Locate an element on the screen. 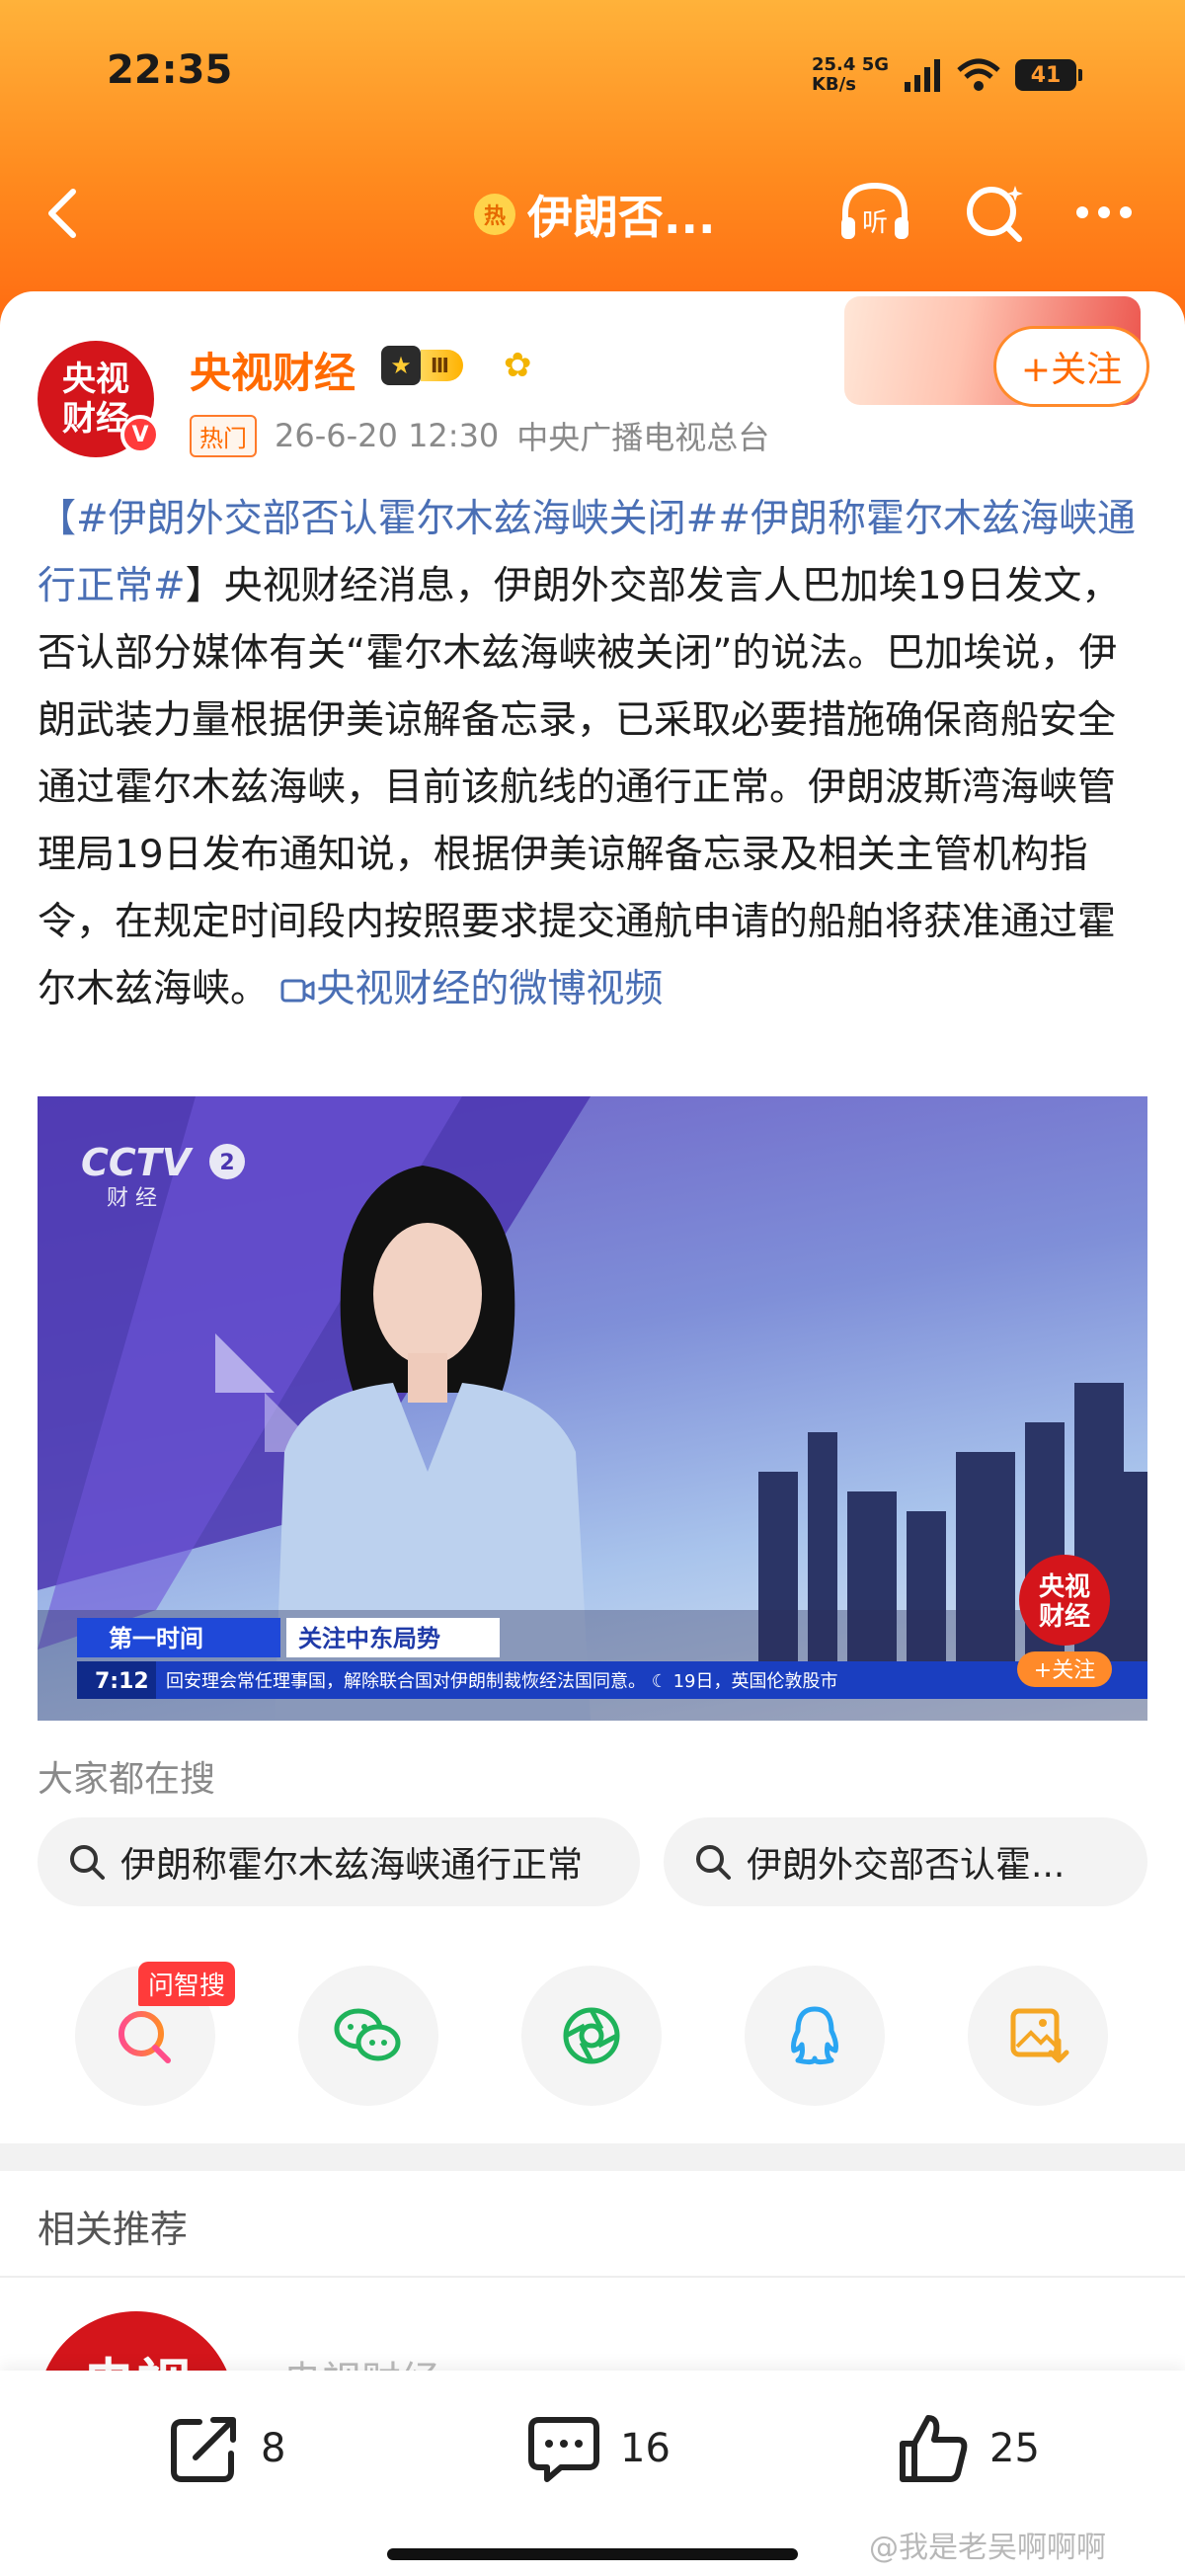 The height and width of the screenshot is (2576, 1185). clock: 7:12 is located at coordinates (122, 1681).